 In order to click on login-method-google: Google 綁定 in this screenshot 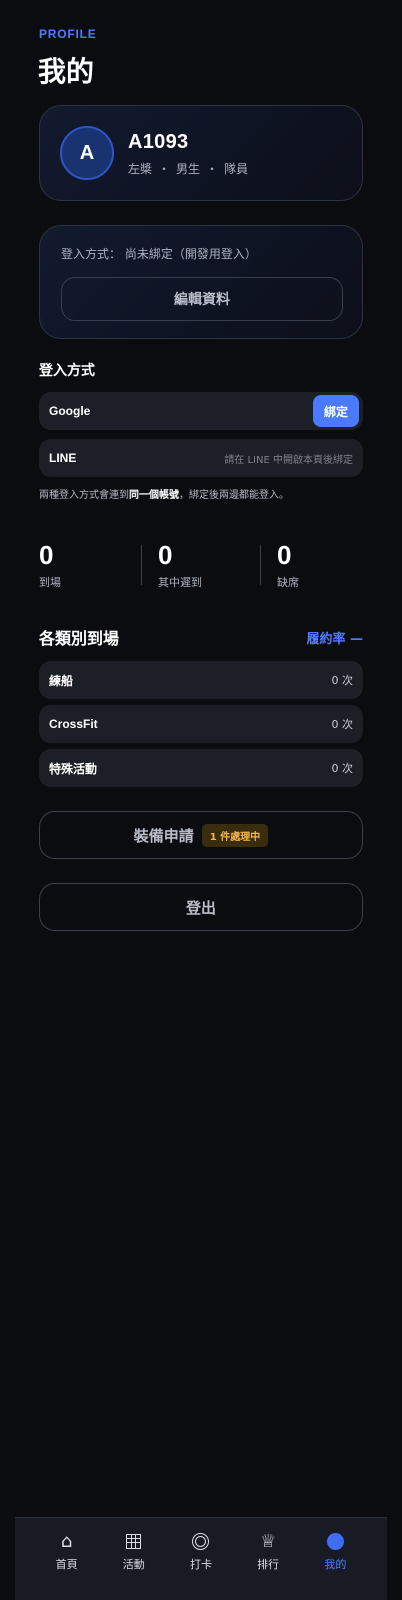, I will do `click(201, 411)`.